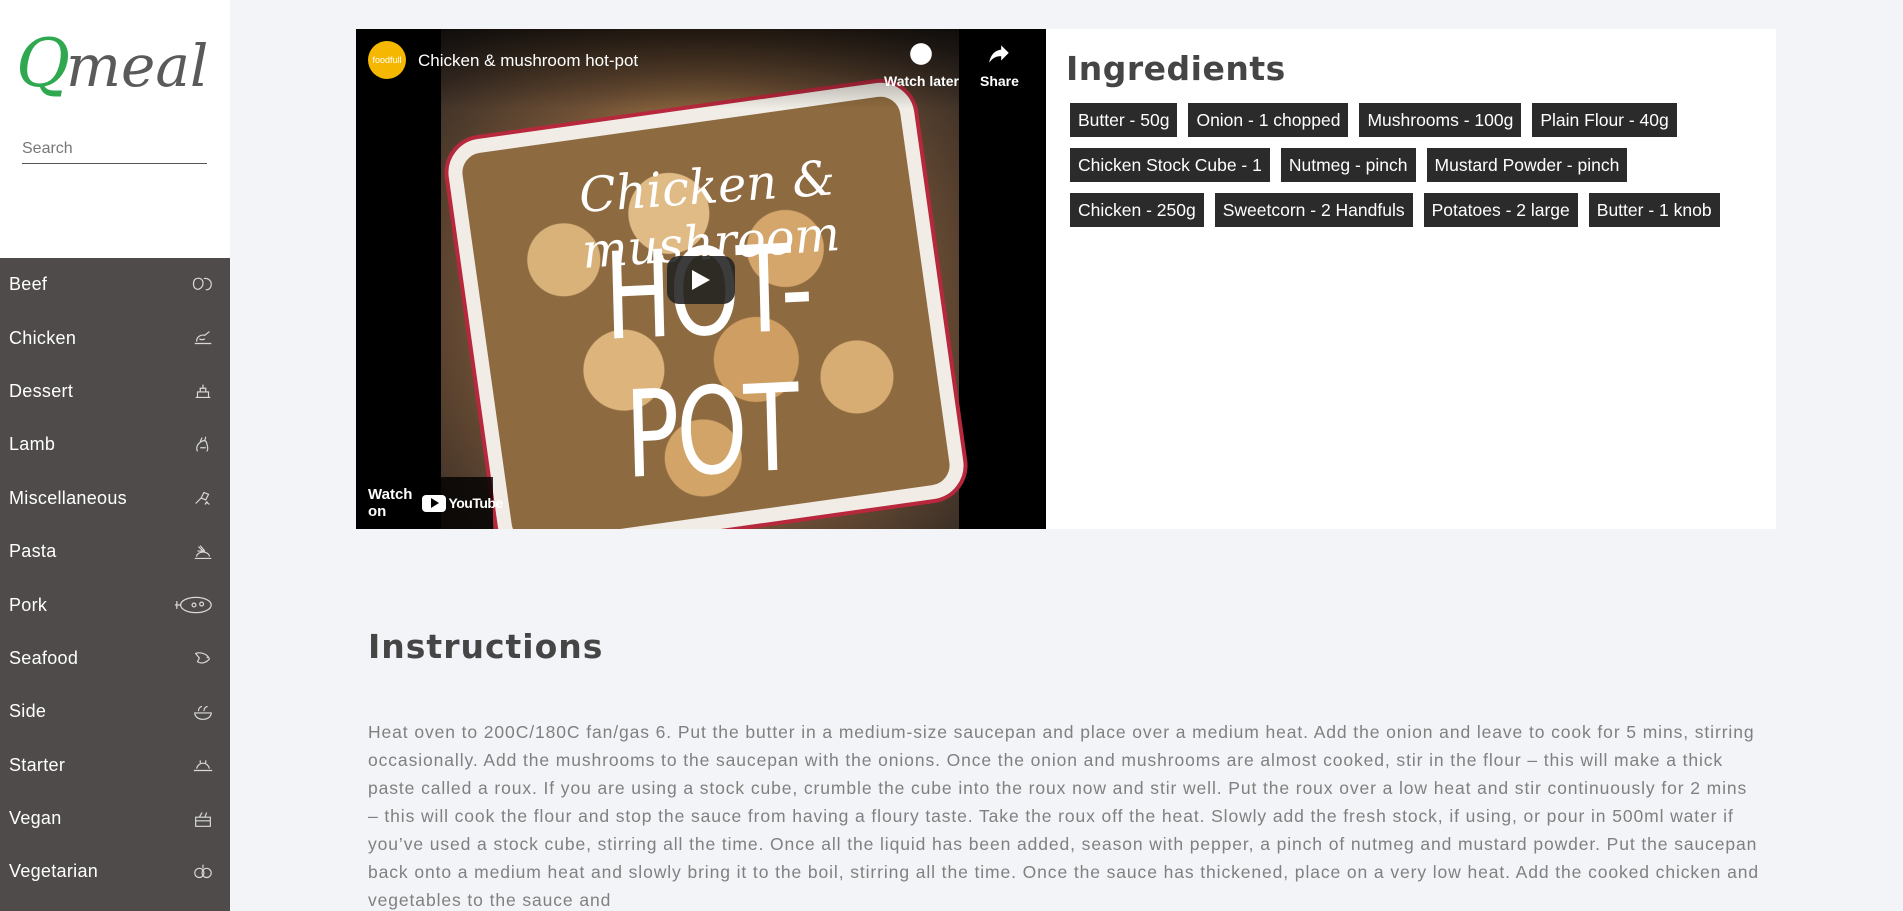 Image resolution: width=1903 pixels, height=911 pixels. I want to click on nav-label: Miscellaneous, so click(68, 497).